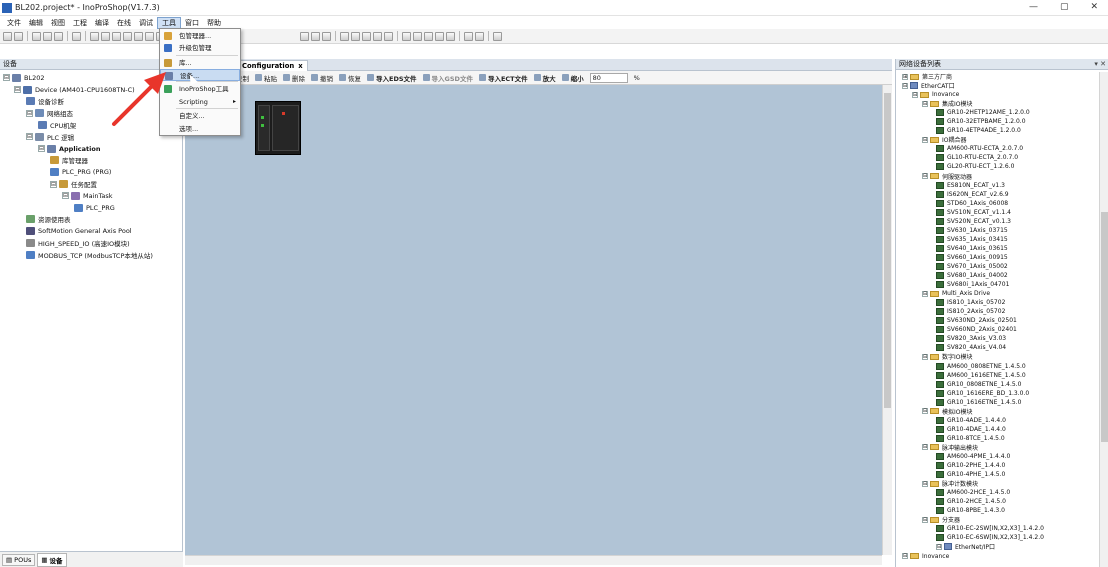 This screenshot has width=1108, height=567. I want to click on network-device-item: ⊟ 伺服驱动器, so click(997, 176).